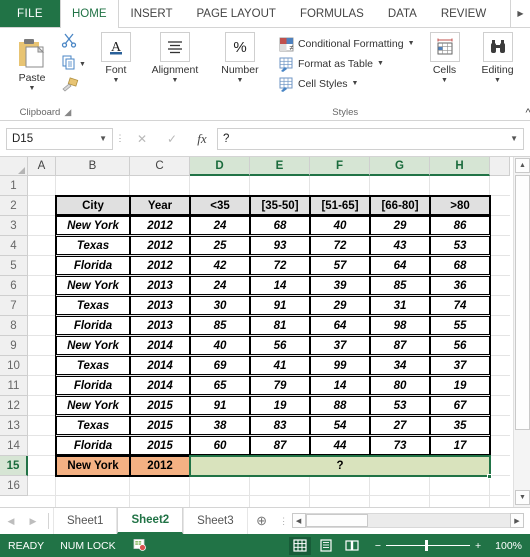 The height and width of the screenshot is (557, 530). What do you see at coordinates (11, 521) in the screenshot?
I see `sheet-nav-prev-icon: ◀` at bounding box center [11, 521].